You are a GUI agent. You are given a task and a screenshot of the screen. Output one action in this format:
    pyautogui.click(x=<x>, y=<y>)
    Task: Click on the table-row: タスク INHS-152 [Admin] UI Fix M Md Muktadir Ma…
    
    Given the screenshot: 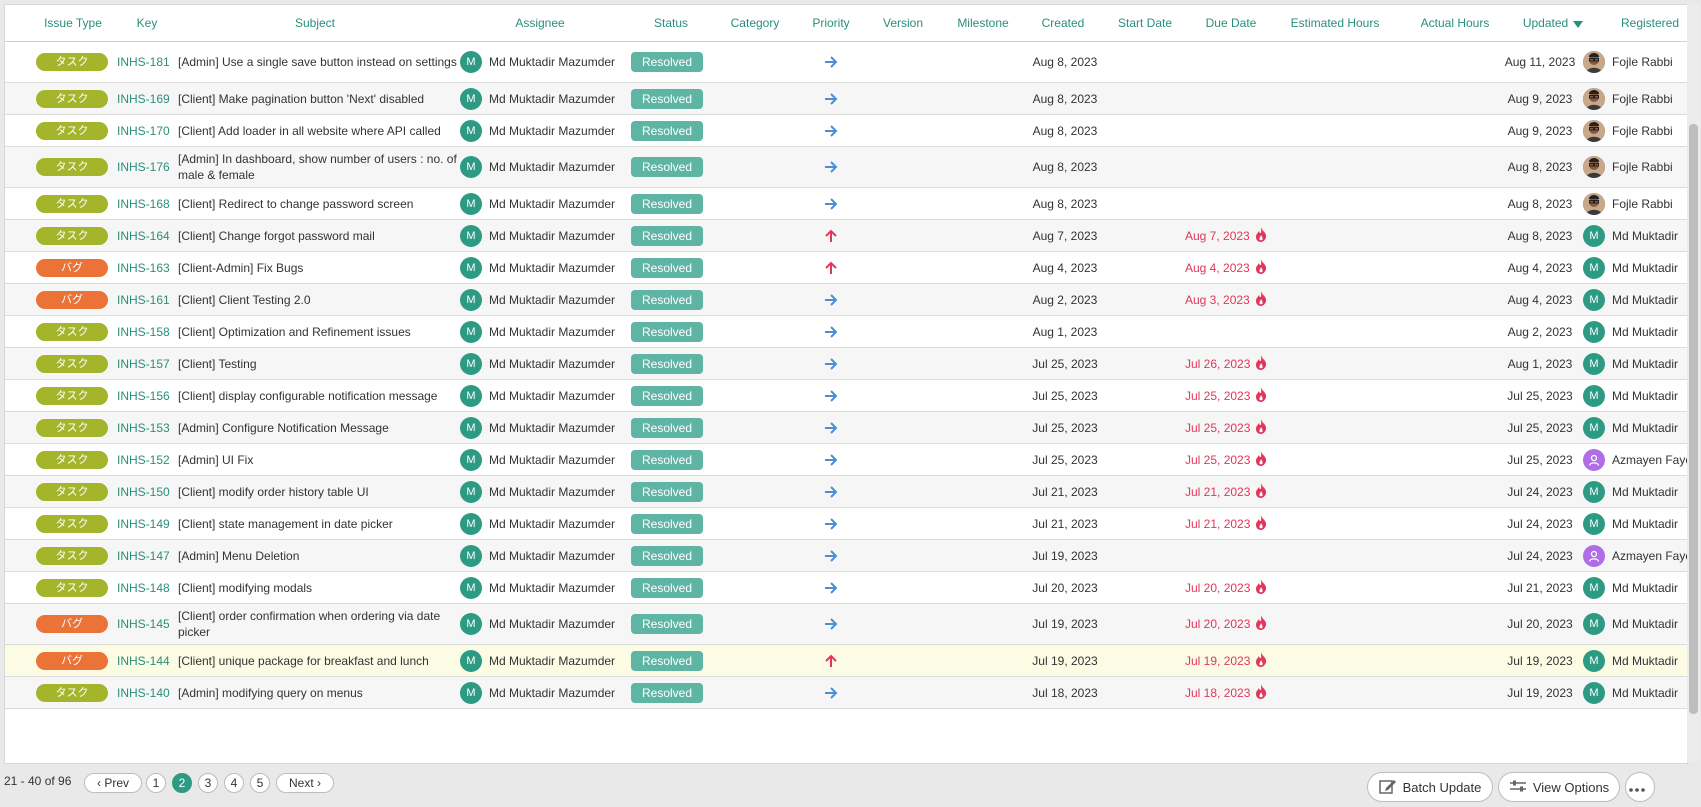 What is the action you would take?
    pyautogui.click(x=846, y=460)
    